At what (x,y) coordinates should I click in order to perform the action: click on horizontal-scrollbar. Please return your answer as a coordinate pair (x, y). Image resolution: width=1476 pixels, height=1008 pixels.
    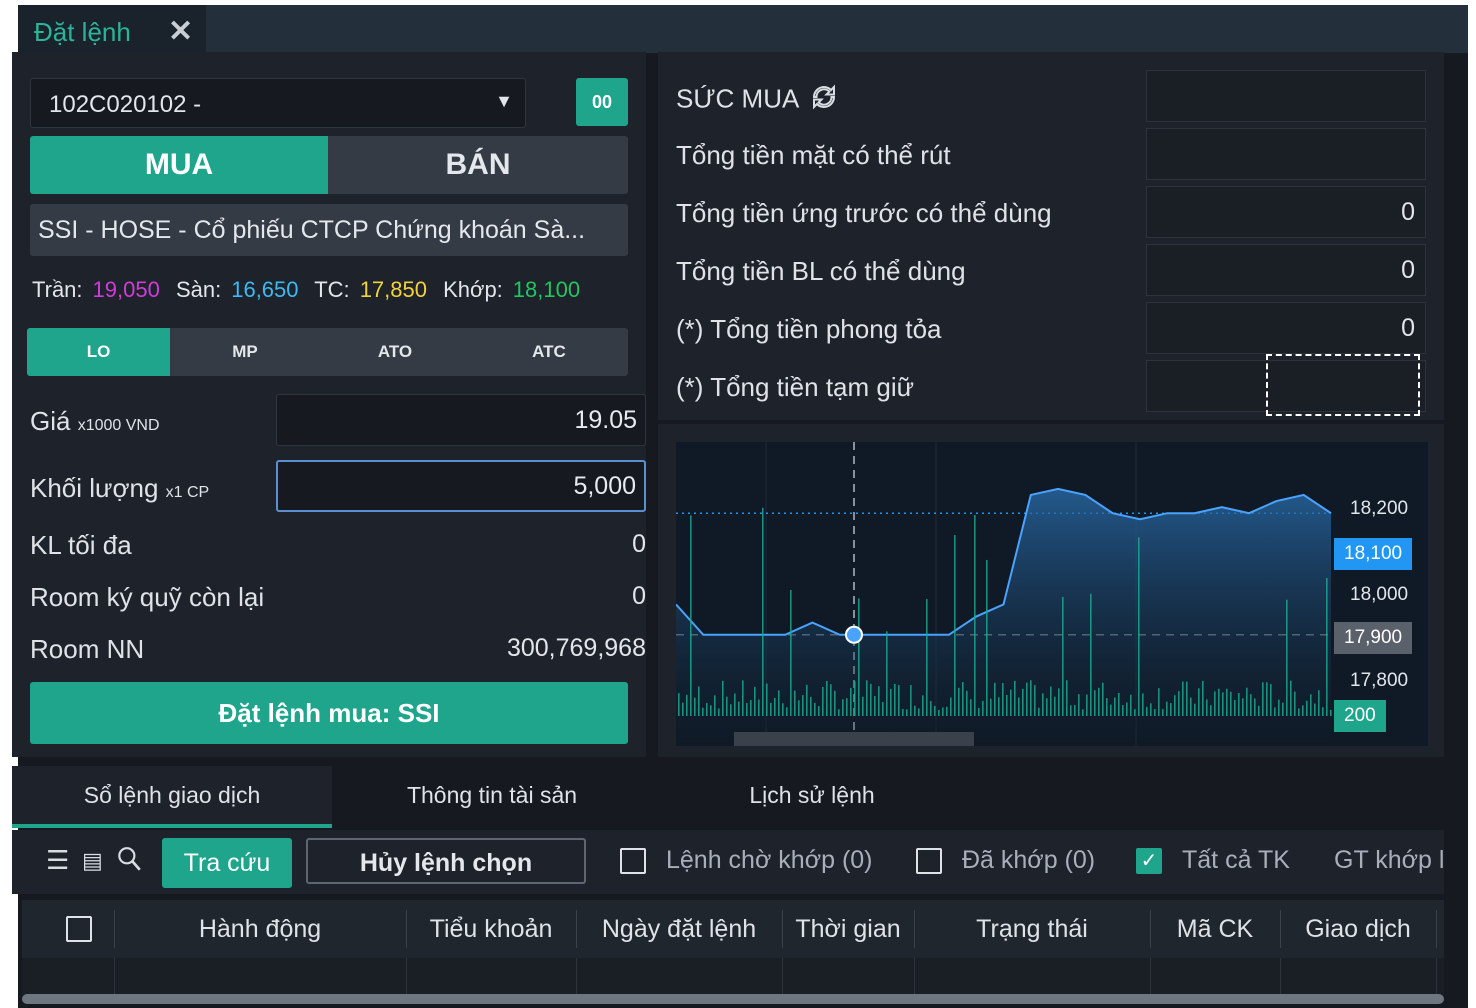
    Looking at the image, I should click on (733, 999).